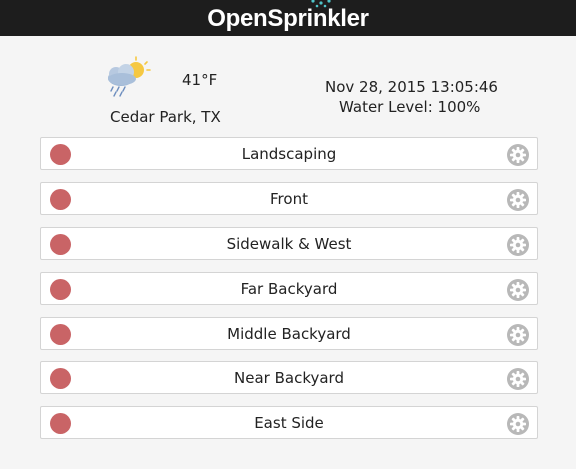 The image size is (576, 469). Describe the element at coordinates (165, 117) in the screenshot. I see `location: Cedar Park, TX` at that location.